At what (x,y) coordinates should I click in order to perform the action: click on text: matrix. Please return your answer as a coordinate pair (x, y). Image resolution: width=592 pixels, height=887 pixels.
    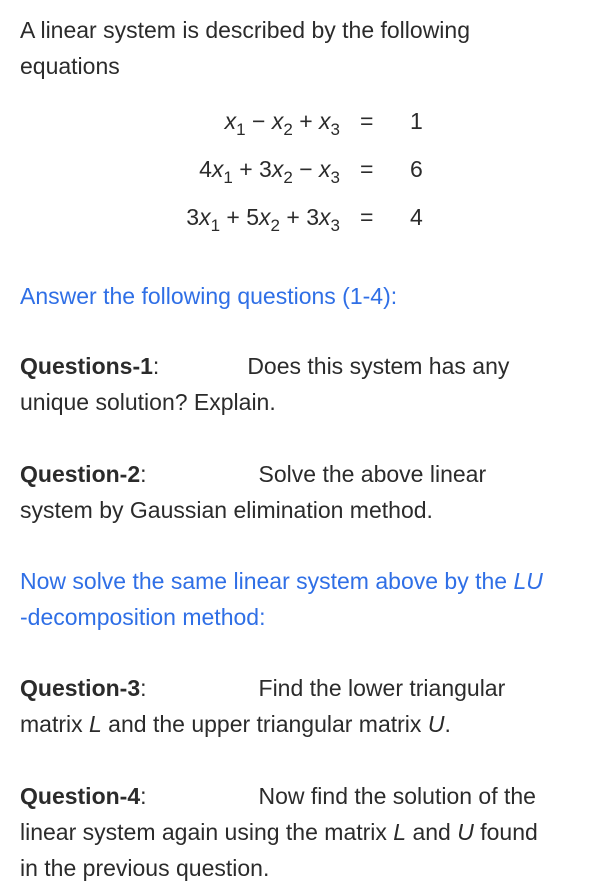
    Looking at the image, I should click on (54, 724).